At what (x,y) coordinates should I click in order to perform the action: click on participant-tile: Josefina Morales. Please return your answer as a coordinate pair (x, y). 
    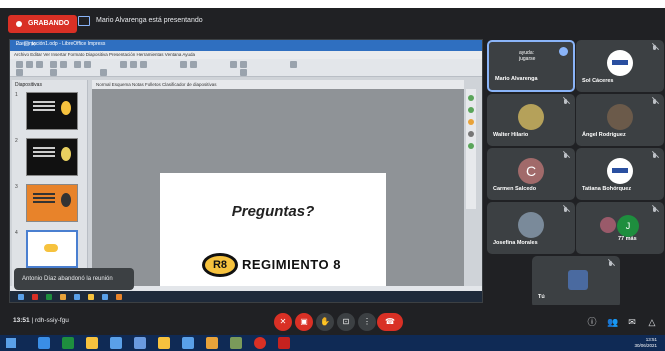
    Looking at the image, I should click on (531, 228).